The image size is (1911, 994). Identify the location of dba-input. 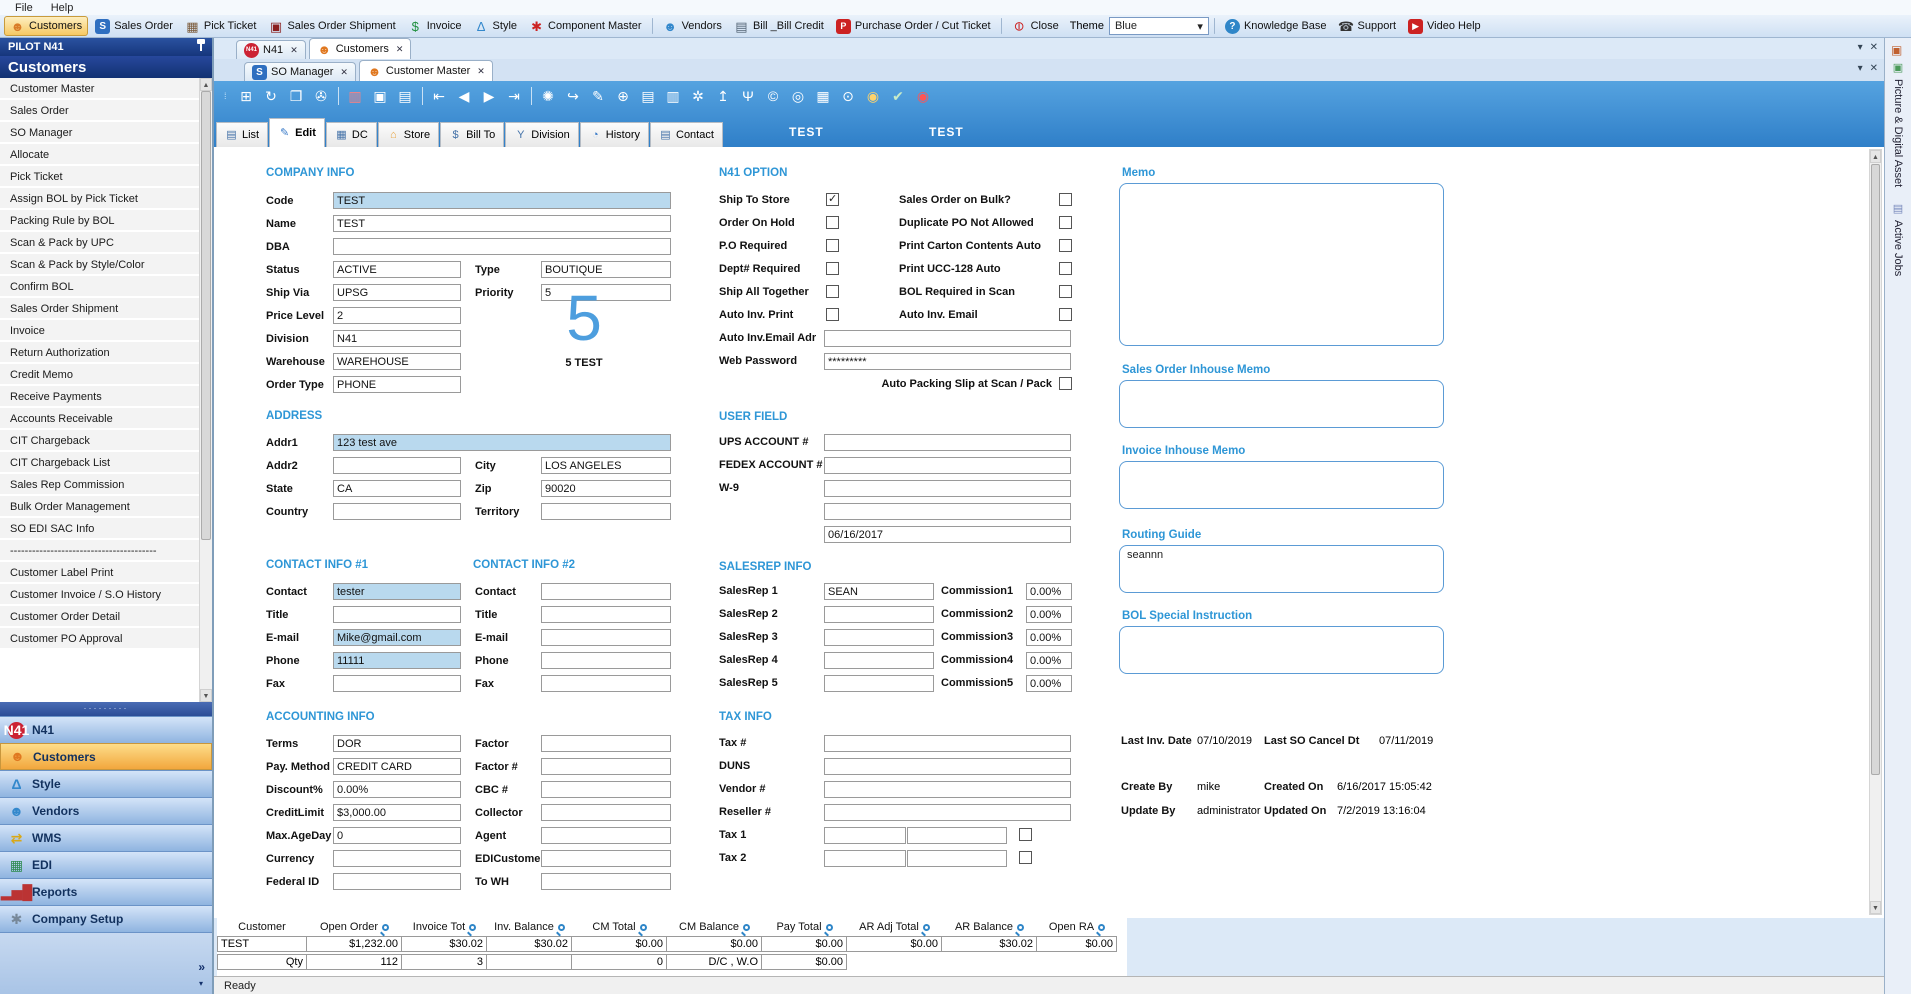
(502, 246).